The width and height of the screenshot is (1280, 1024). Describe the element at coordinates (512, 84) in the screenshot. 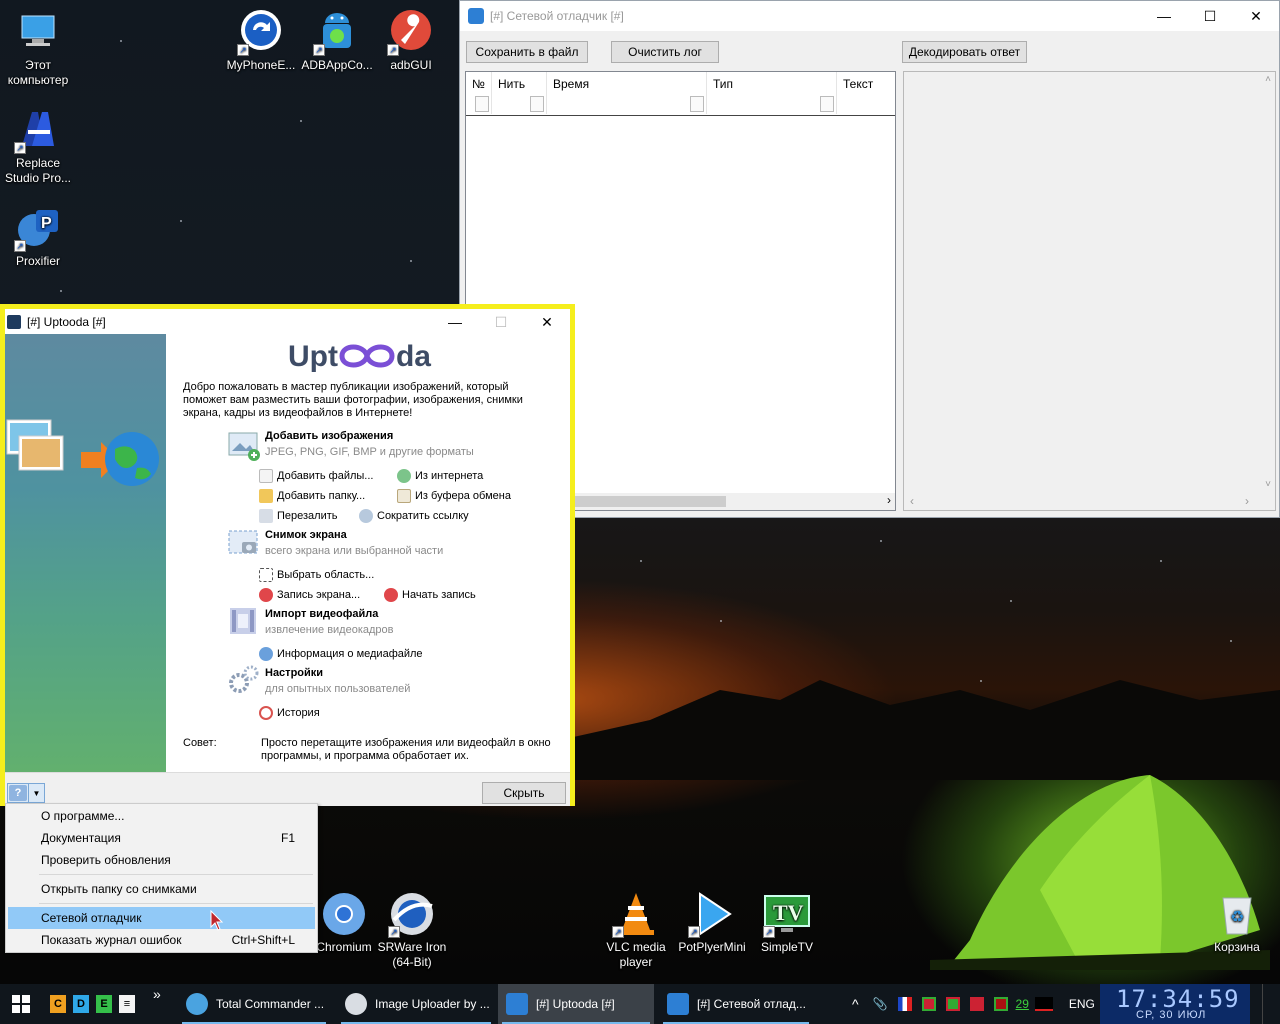

I see `column-label: Нить` at that location.